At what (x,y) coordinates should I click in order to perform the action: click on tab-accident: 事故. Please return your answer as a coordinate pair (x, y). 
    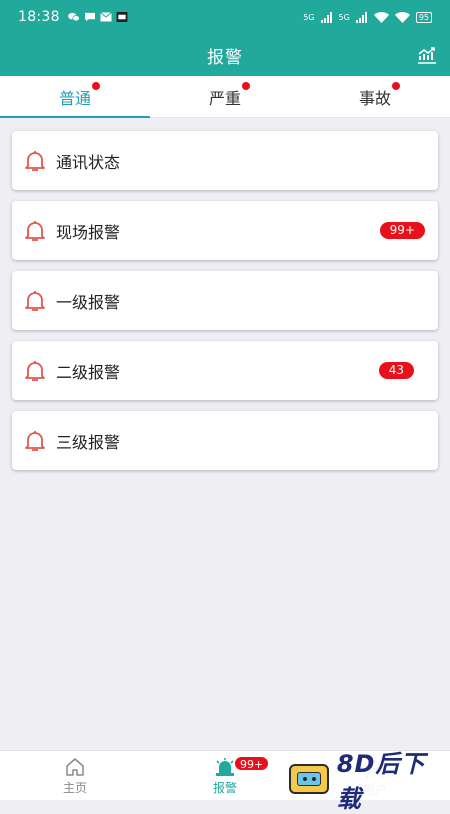
    Looking at the image, I should click on (375, 96).